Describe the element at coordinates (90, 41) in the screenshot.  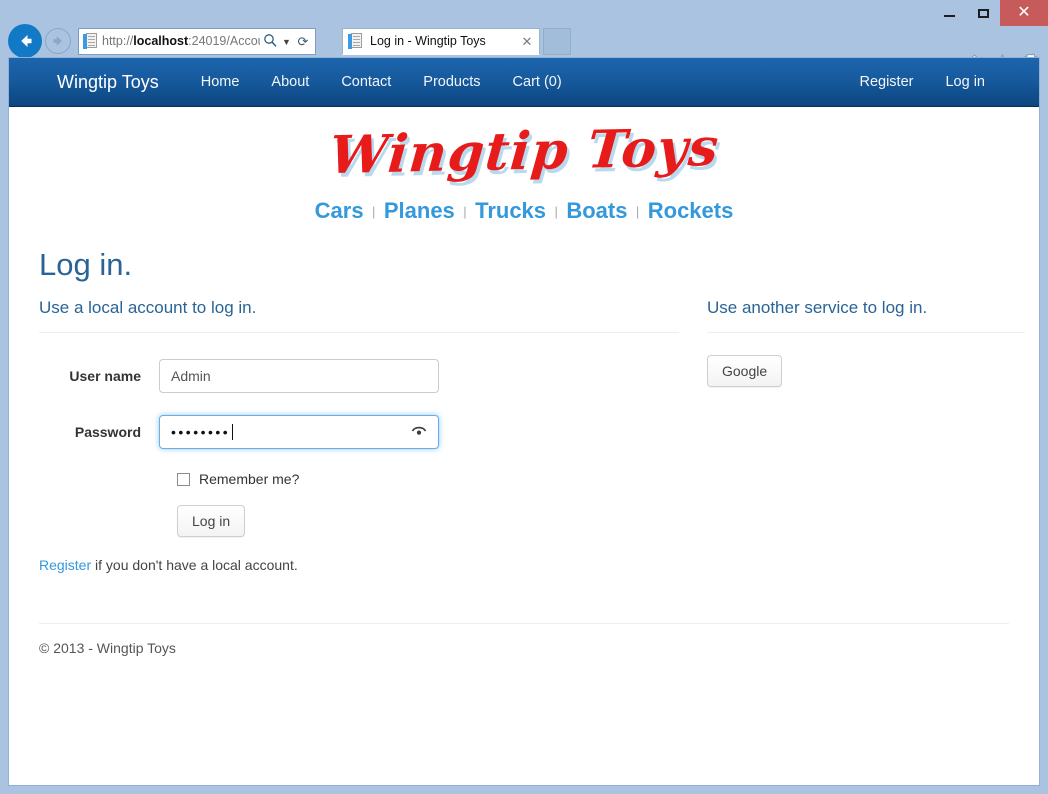
I see `page-icon` at that location.